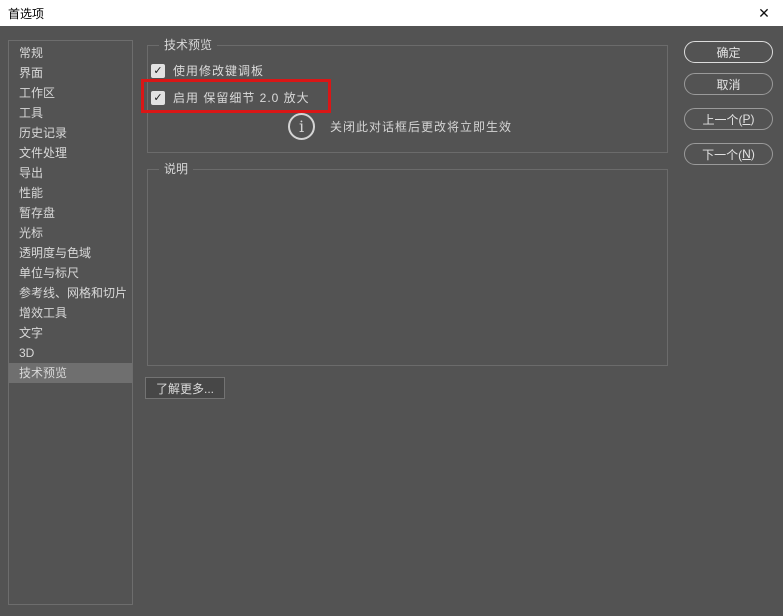 The width and height of the screenshot is (783, 616). Describe the element at coordinates (391, 13) in the screenshot. I see `title-bar: 首选项 ✕` at that location.